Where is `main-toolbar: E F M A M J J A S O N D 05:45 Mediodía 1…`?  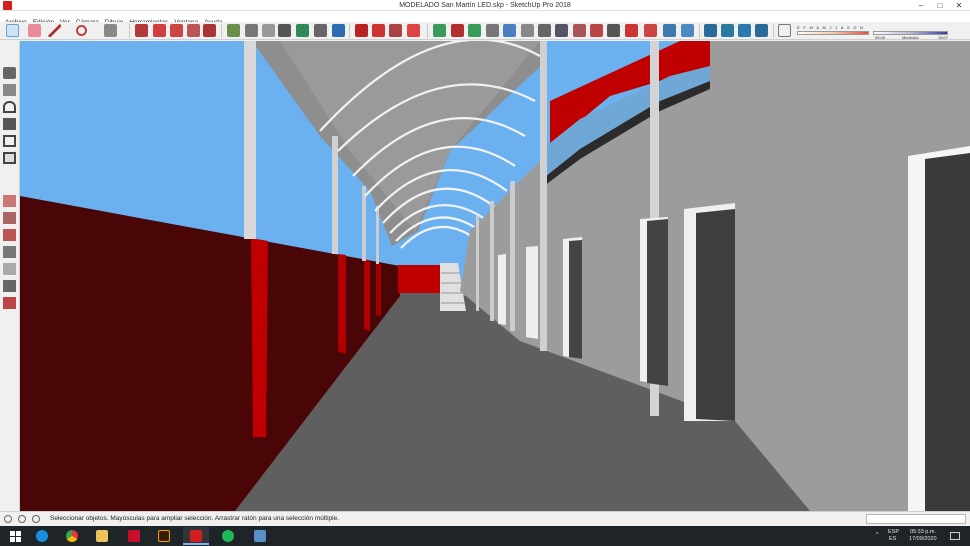
main-toolbar: E F M A M J J A S O N D 05:45 Mediodía 1… is located at coordinates (485, 31).